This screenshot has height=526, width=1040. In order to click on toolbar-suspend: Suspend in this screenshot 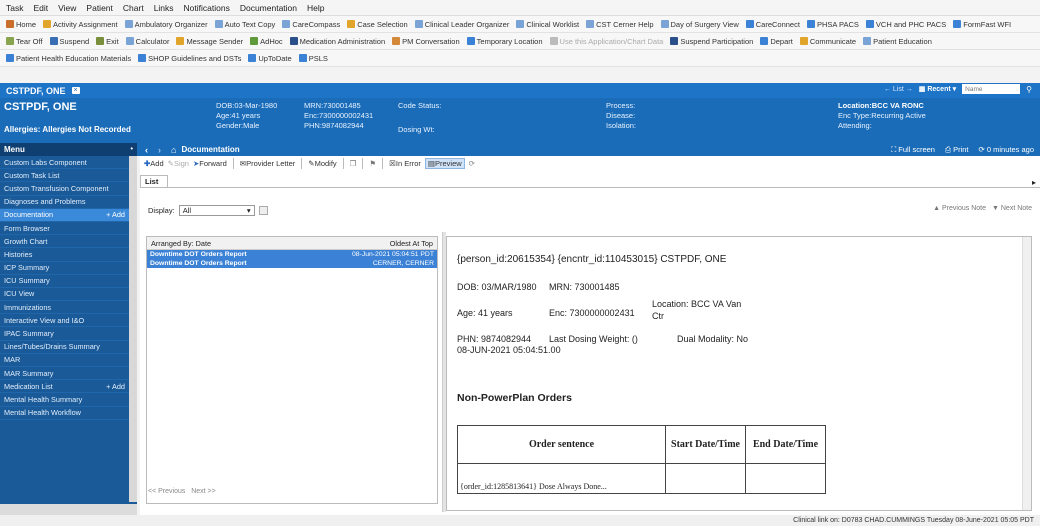, I will do `click(70, 41)`.